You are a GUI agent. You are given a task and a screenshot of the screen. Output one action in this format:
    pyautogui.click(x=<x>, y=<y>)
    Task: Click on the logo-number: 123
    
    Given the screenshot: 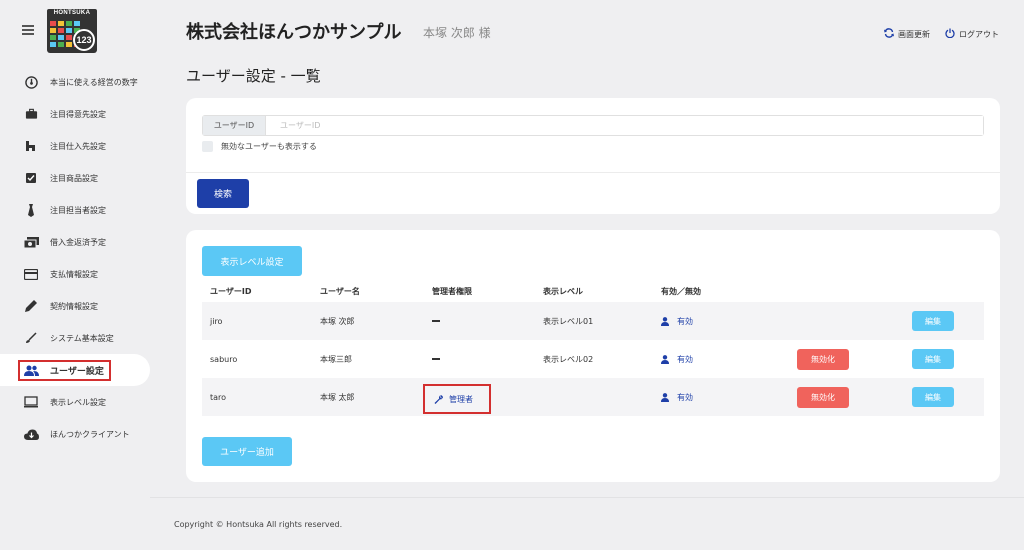 What is the action you would take?
    pyautogui.click(x=84, y=40)
    